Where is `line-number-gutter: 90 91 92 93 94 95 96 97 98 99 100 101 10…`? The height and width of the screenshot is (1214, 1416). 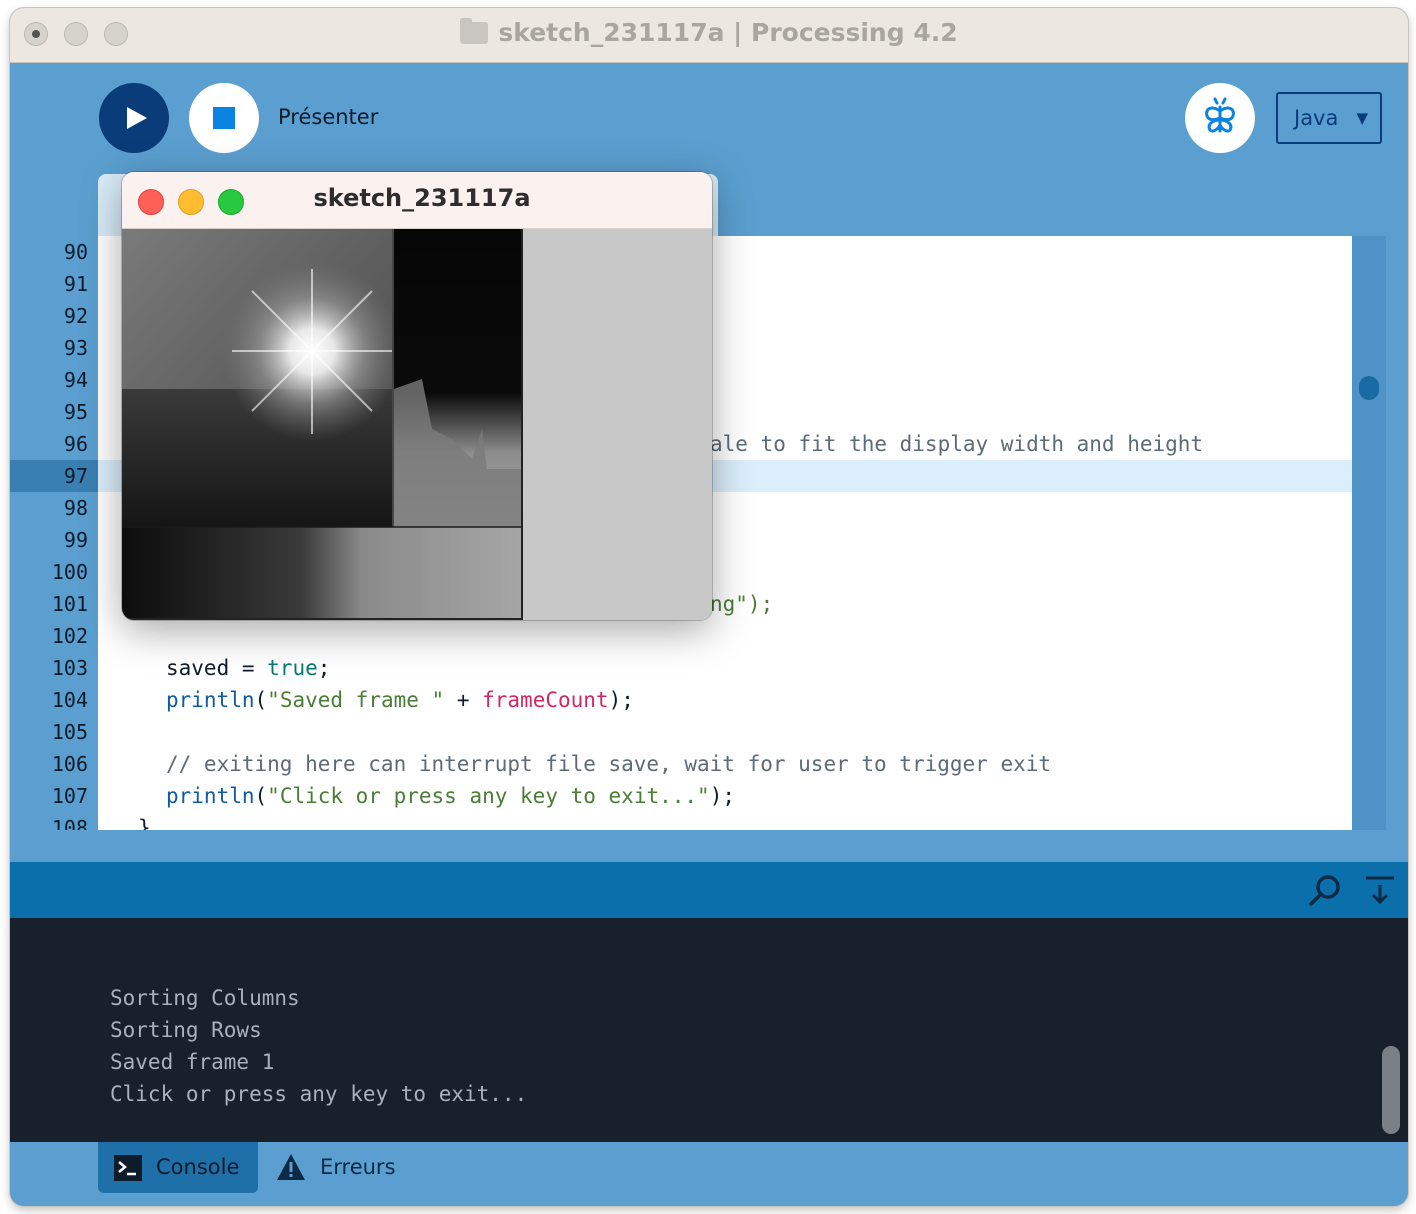
line-number-gutter: 90 91 92 93 94 95 96 97 98 99 100 101 10… is located at coordinates (54, 533).